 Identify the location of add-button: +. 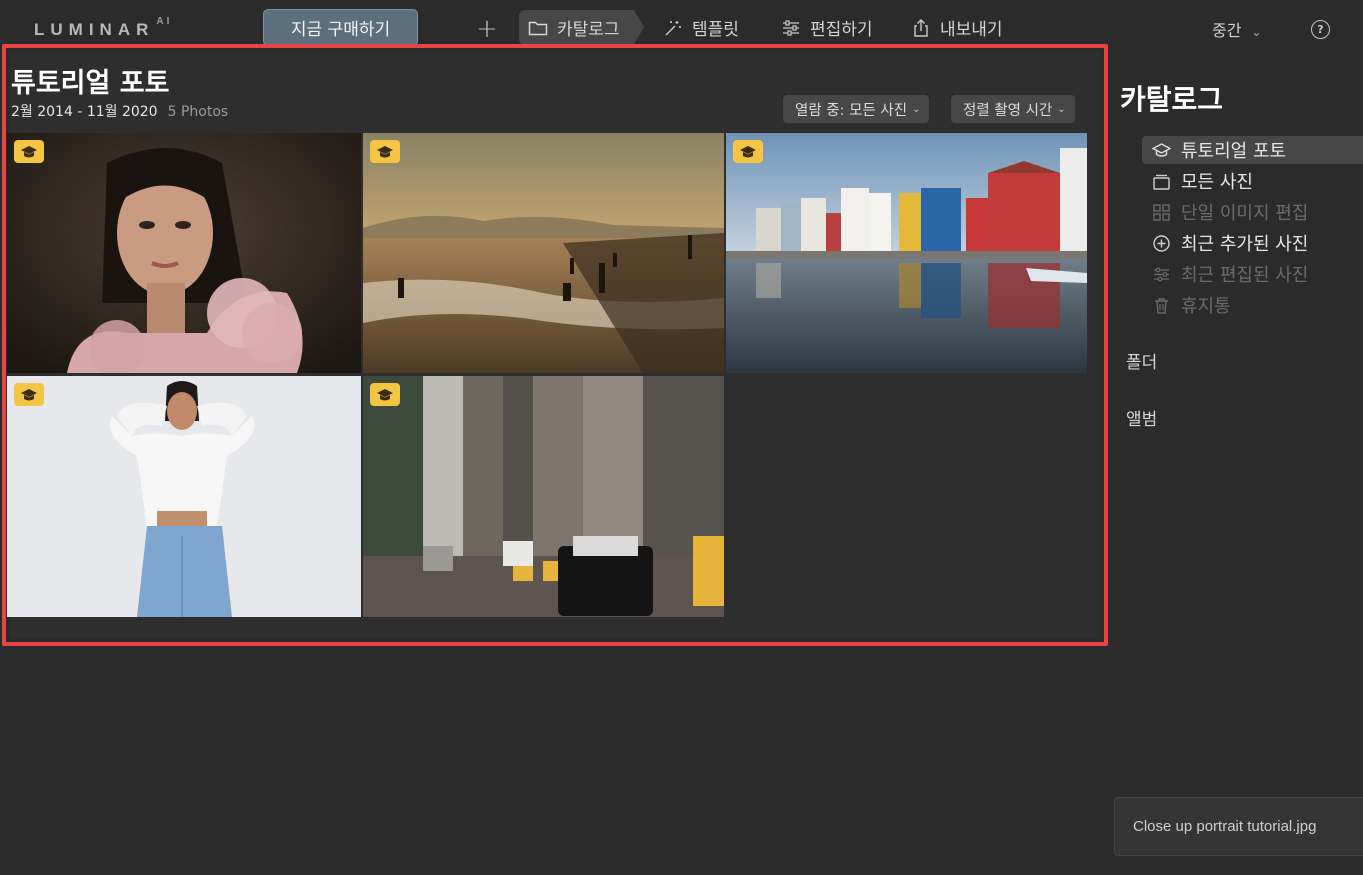
(487, 29).